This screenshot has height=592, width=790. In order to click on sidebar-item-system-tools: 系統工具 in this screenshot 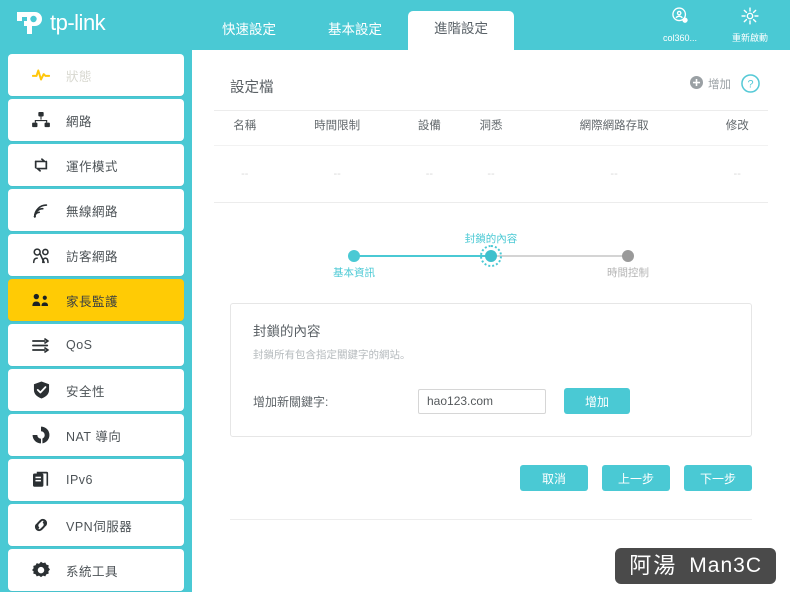, I will do `click(96, 570)`.